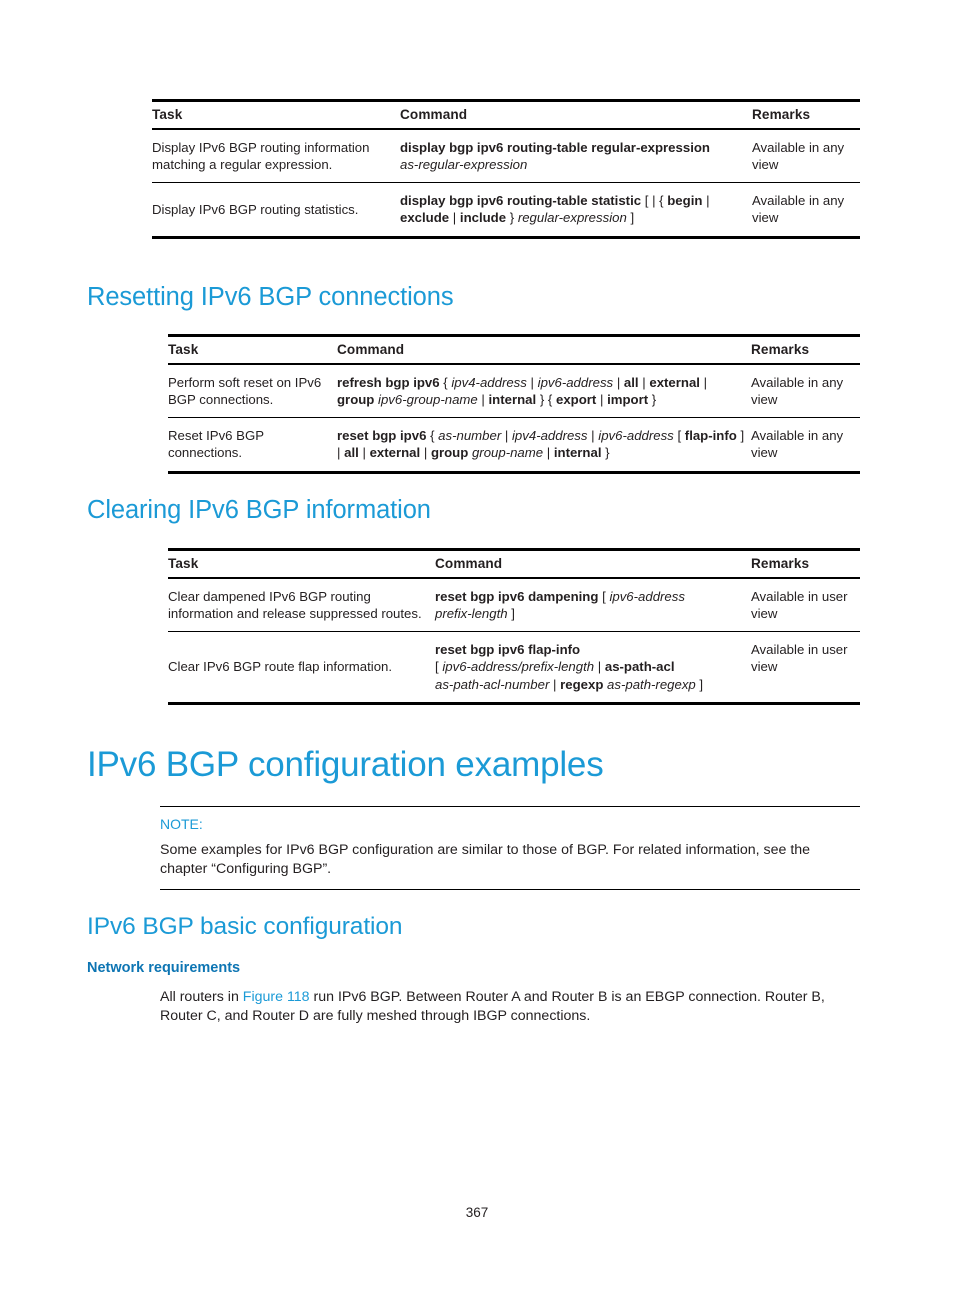  Describe the element at coordinates (512, 400) in the screenshot. I see `command-keyword: internal` at that location.